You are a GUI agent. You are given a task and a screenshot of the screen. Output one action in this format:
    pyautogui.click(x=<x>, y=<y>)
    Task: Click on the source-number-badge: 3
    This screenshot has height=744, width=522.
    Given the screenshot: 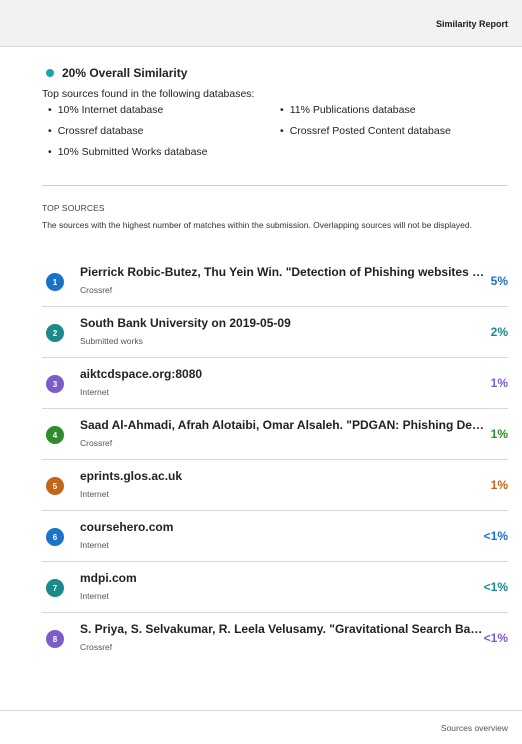 What is the action you would take?
    pyautogui.click(x=55, y=384)
    